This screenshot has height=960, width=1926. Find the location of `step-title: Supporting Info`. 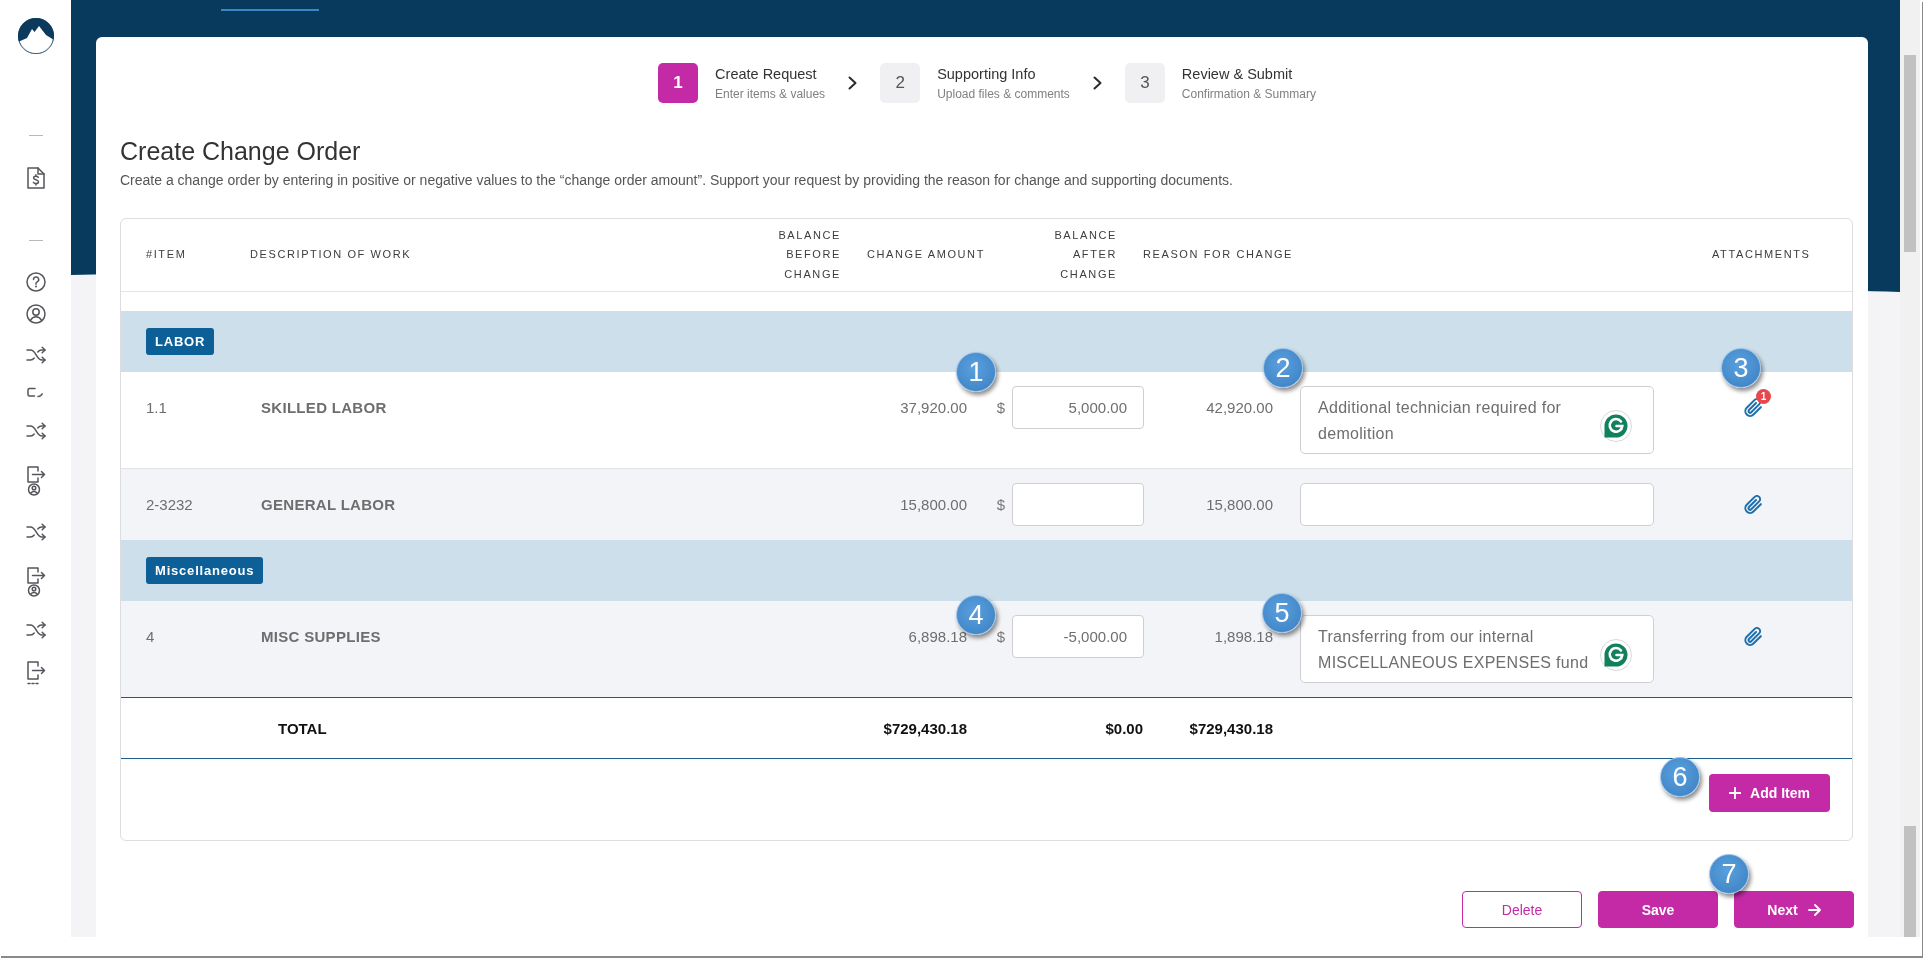

step-title: Supporting Info is located at coordinates (986, 73).